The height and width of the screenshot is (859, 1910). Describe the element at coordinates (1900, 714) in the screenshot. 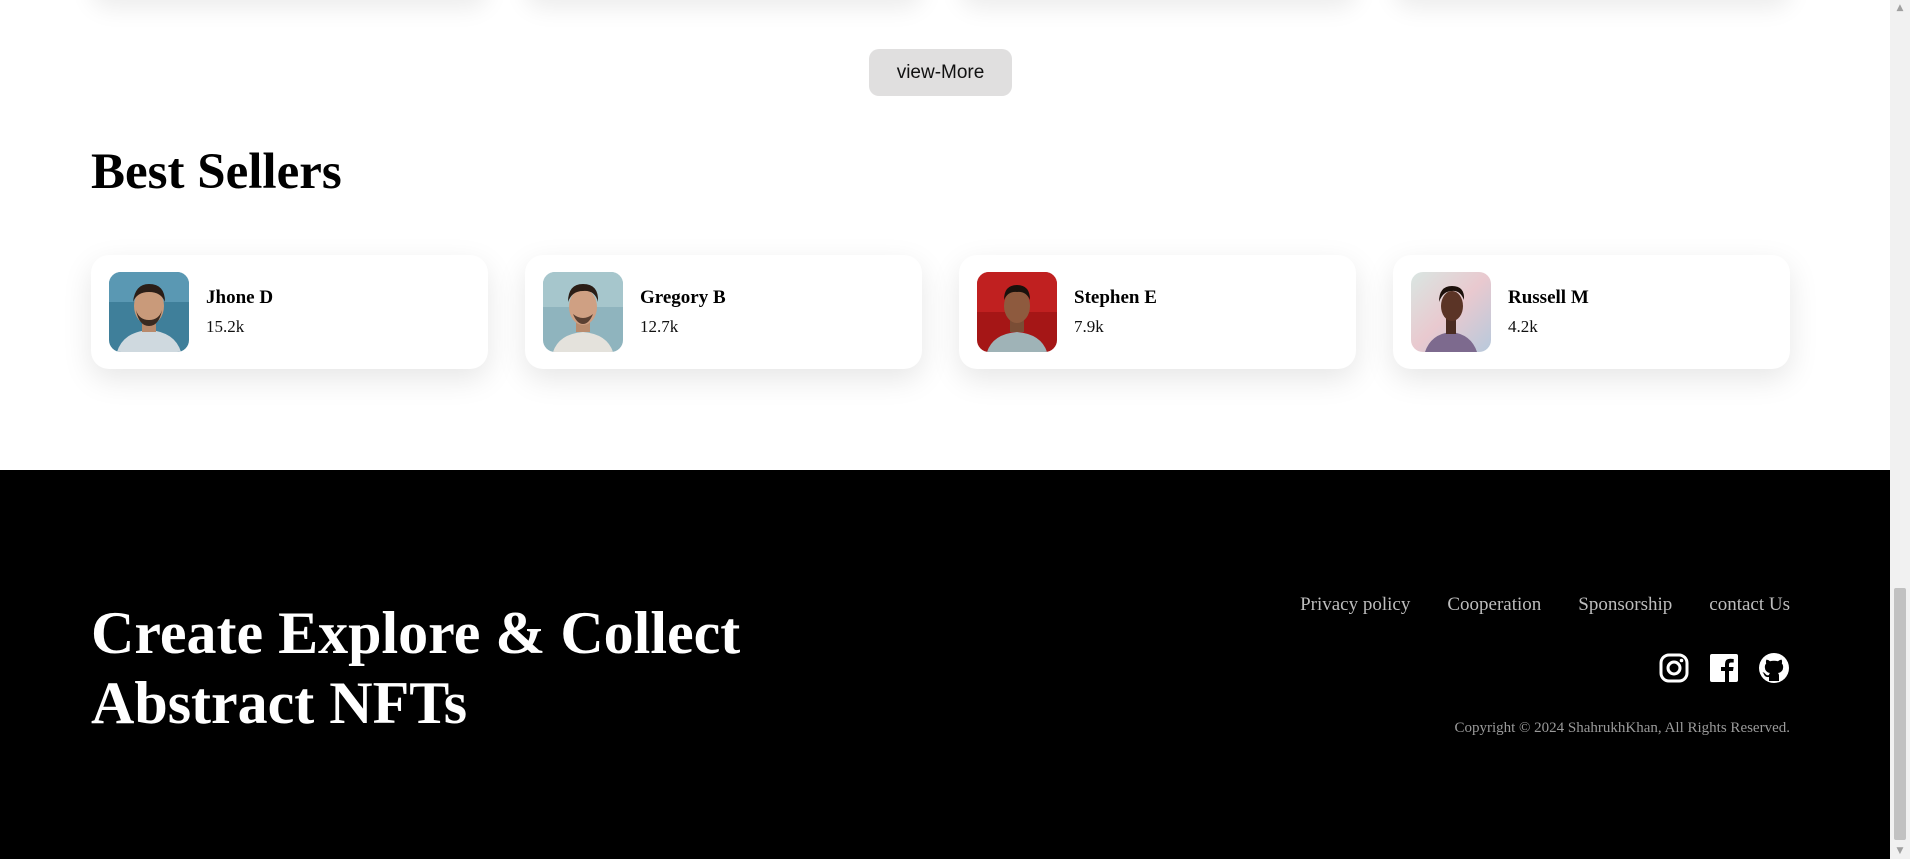

I see `scrollbar-thumb` at that location.